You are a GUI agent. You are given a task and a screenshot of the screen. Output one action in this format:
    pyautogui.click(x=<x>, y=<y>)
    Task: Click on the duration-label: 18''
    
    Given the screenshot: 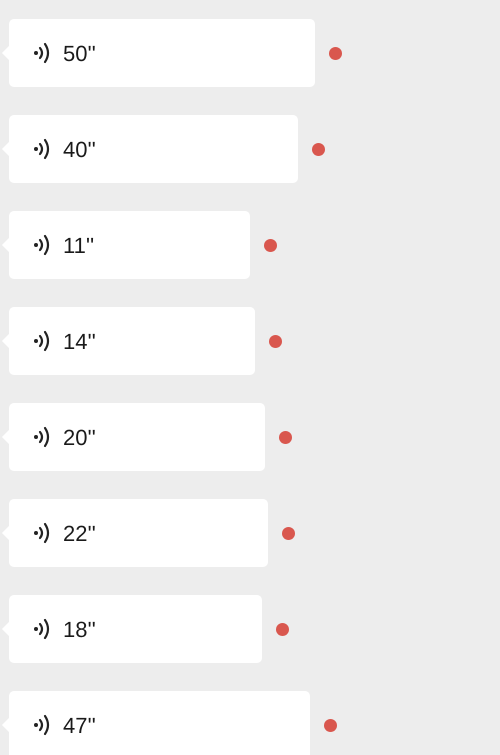 What is the action you would take?
    pyautogui.click(x=79, y=630)
    